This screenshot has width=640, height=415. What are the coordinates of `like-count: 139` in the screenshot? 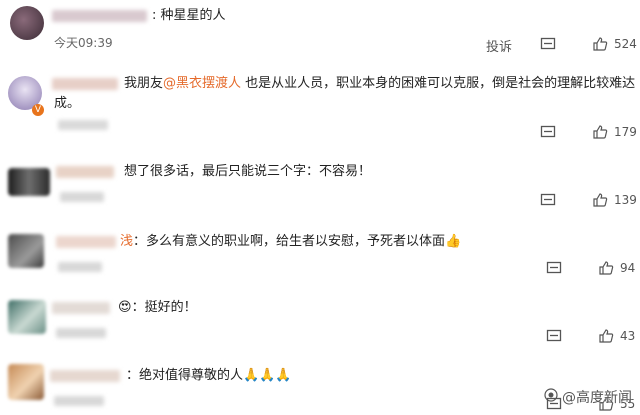 It's located at (625, 200).